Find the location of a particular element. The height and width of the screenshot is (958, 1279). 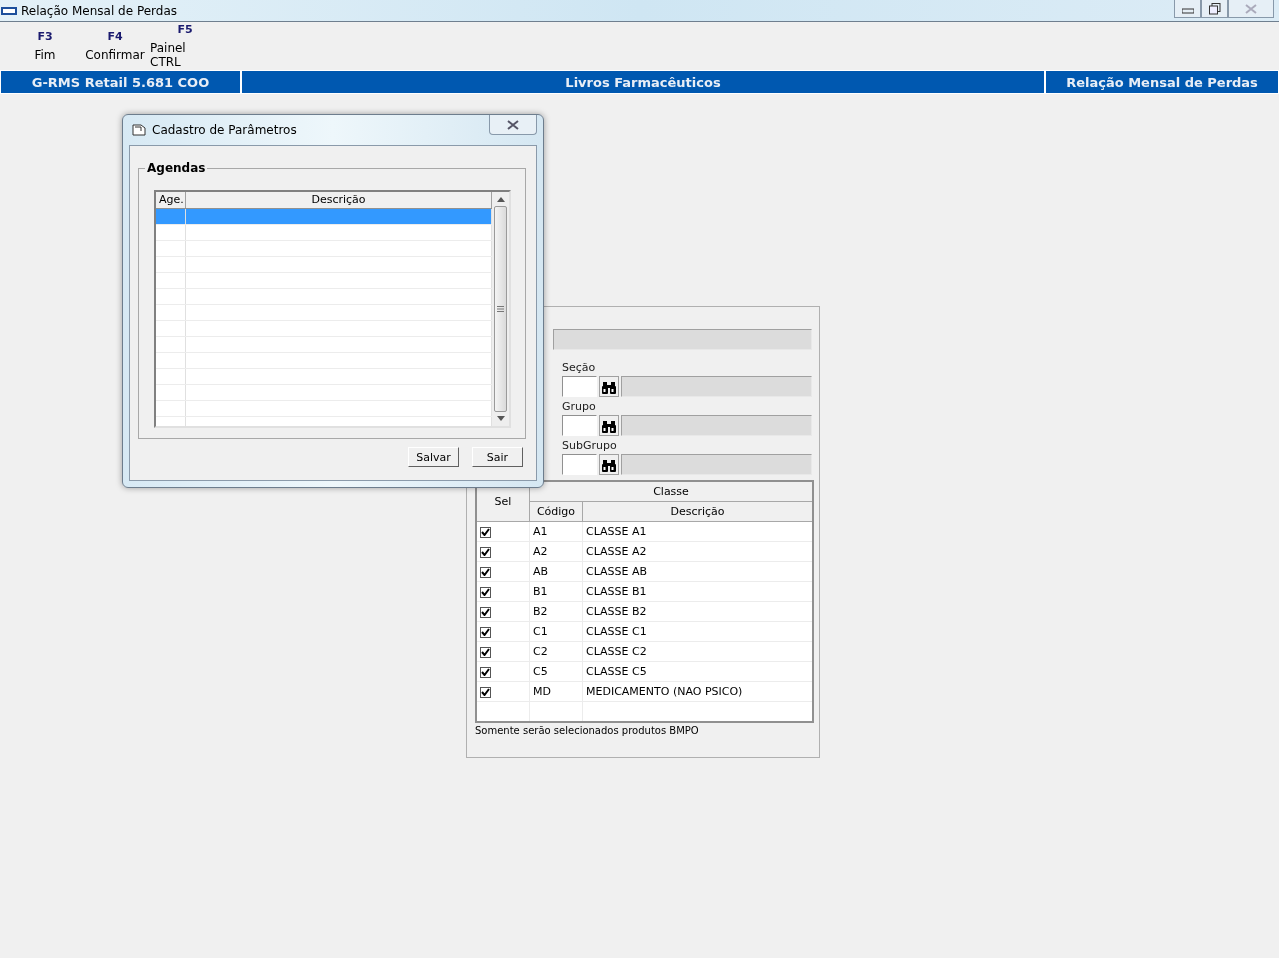

scroll-up-icon is located at coordinates (500, 199).